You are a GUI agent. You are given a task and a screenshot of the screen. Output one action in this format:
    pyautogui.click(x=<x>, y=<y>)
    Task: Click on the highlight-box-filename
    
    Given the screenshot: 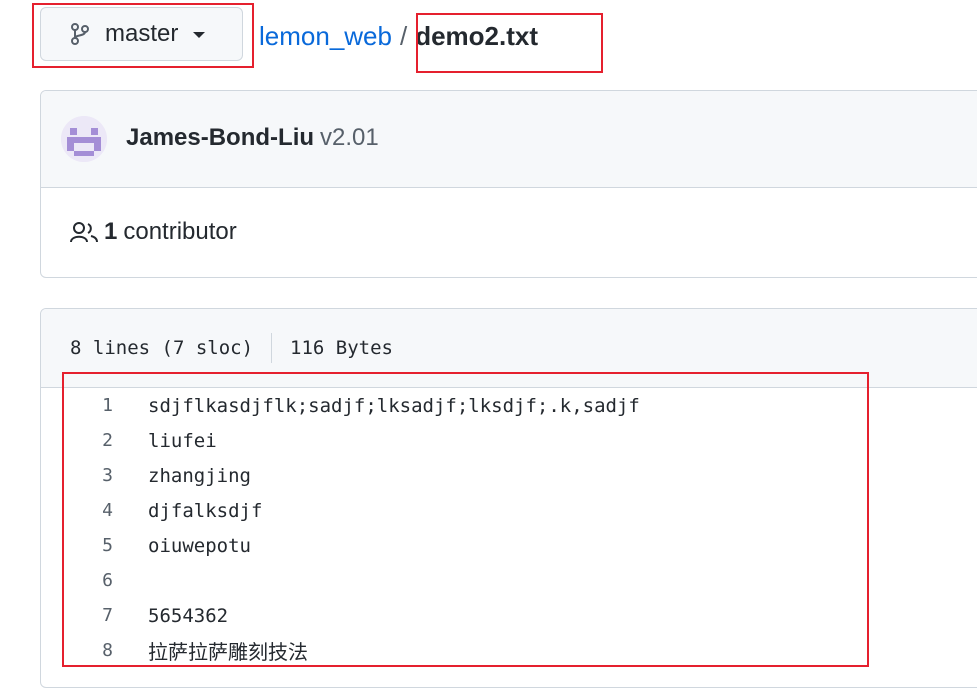 What is the action you would take?
    pyautogui.click(x=509, y=43)
    